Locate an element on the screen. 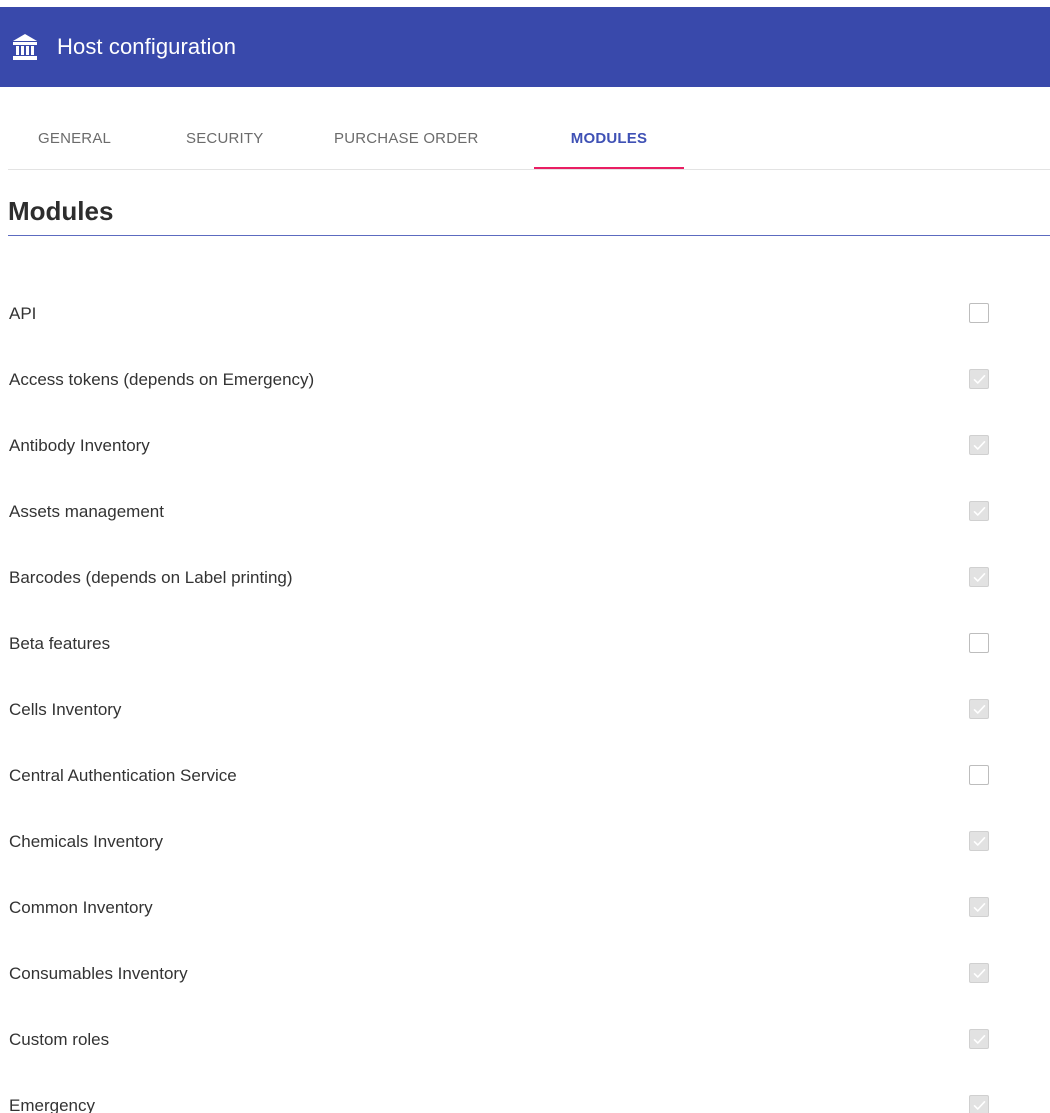  bank-icon is located at coordinates (25, 47).